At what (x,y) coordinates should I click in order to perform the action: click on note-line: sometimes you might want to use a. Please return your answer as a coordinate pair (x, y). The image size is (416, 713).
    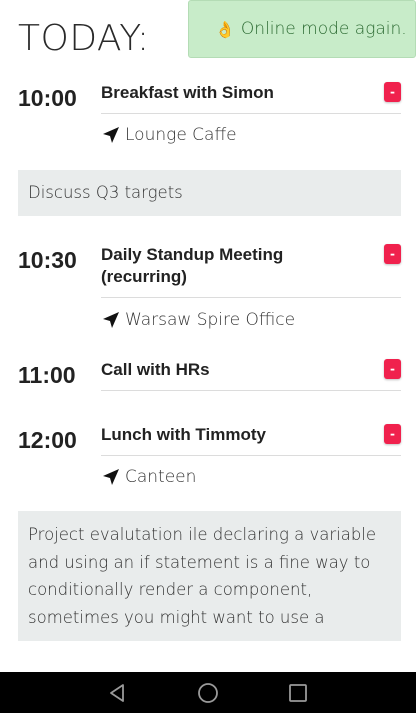
    Looking at the image, I should click on (176, 617).